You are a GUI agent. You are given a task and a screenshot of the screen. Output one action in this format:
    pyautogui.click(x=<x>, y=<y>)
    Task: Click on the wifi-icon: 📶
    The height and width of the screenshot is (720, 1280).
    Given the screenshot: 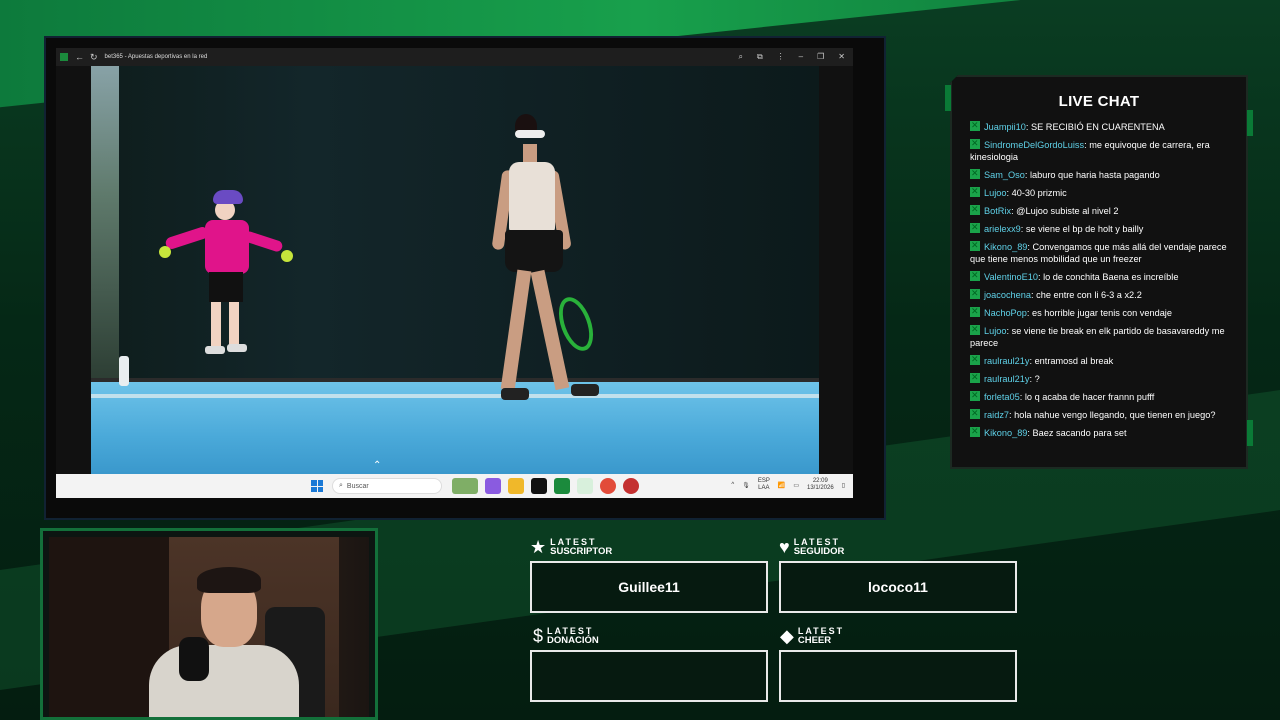 What is the action you would take?
    pyautogui.click(x=781, y=485)
    